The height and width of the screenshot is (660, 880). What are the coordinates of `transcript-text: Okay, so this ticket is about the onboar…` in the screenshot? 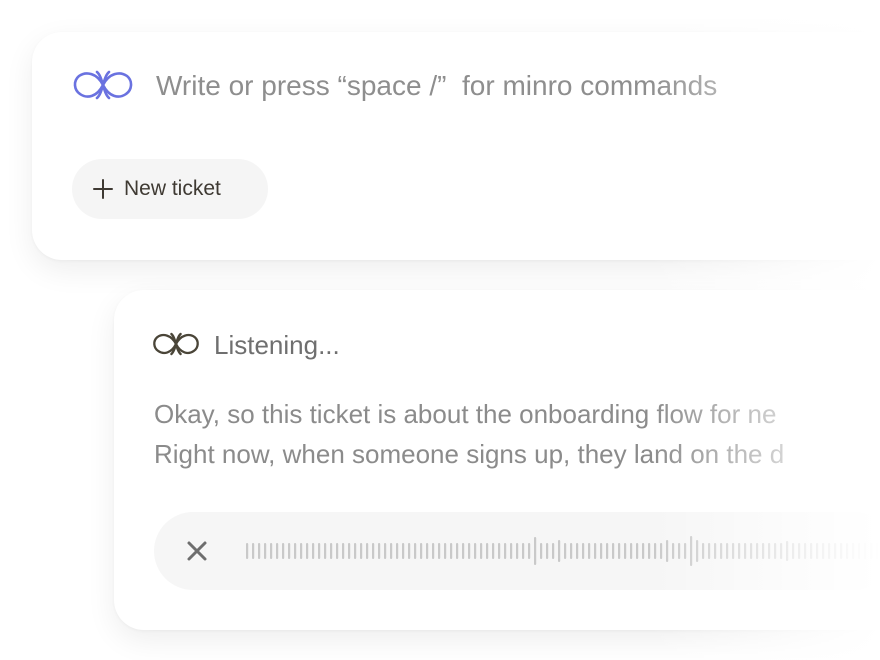 It's located at (517, 434).